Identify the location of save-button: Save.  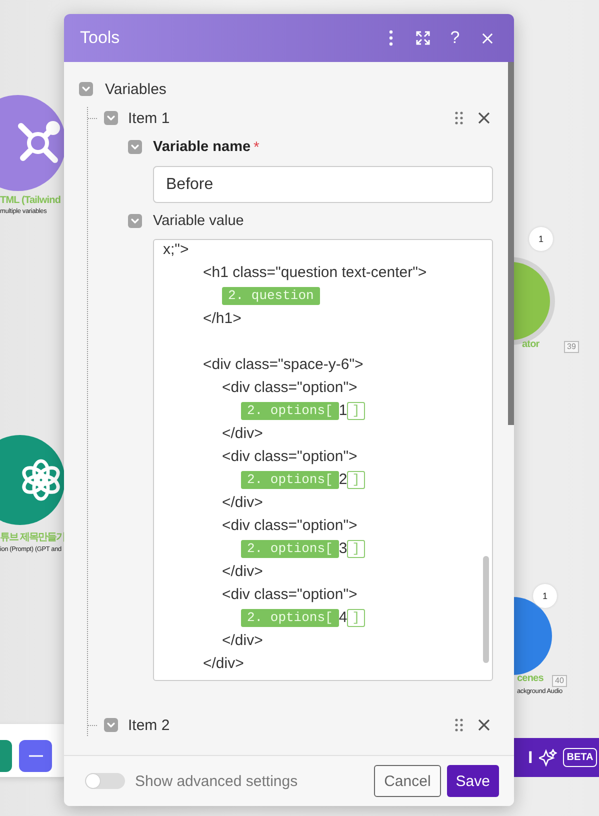
(472, 781).